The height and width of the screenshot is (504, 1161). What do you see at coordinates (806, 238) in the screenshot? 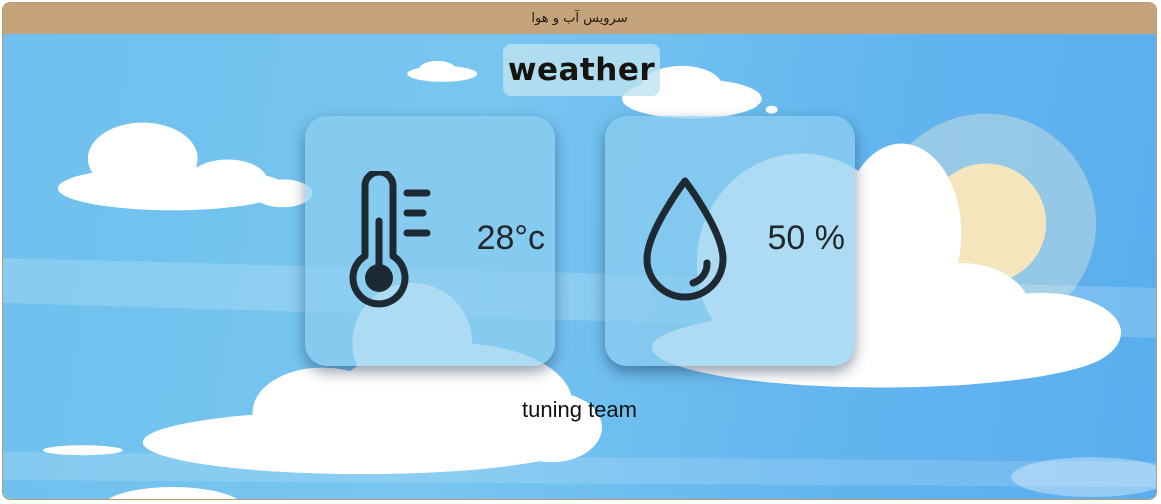
I see `humidity-value: 50 %` at bounding box center [806, 238].